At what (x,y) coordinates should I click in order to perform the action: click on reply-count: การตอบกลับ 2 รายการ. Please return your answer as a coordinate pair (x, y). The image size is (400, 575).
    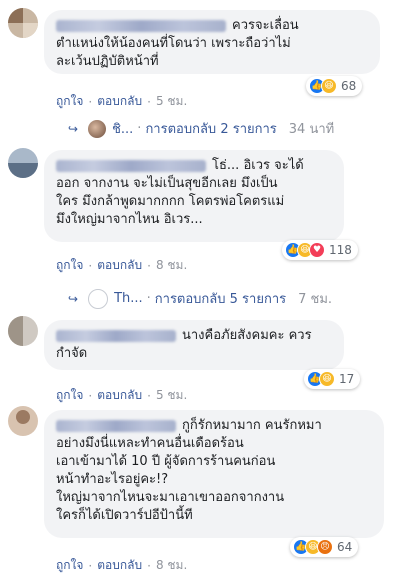
    Looking at the image, I should click on (210, 128).